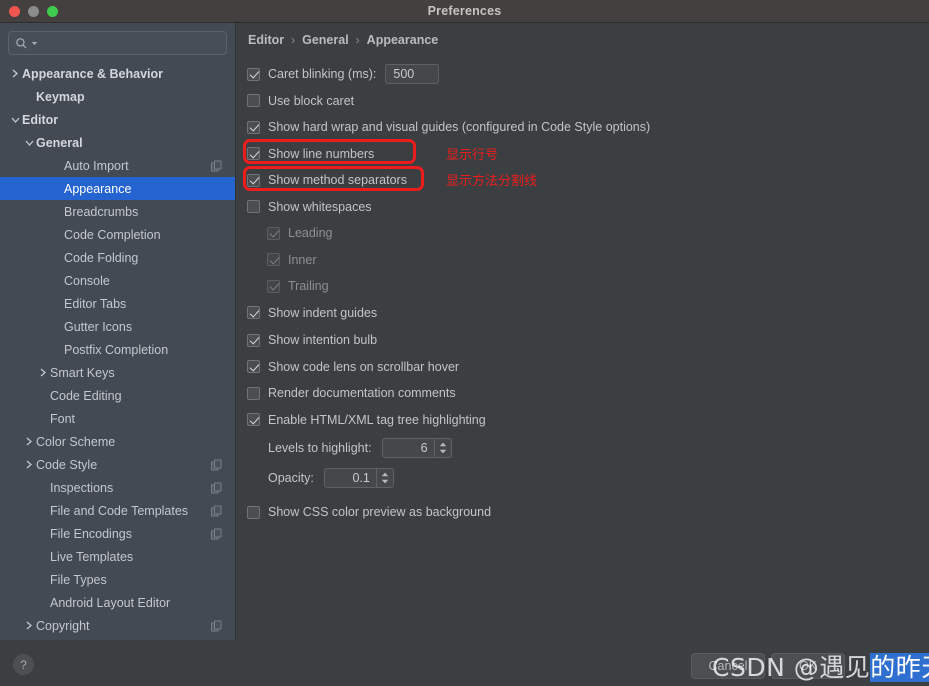  Describe the element at coordinates (597, 448) in the screenshot. I see `spinner-row-levels-to-highlight: Levels to highlight: 6` at that location.